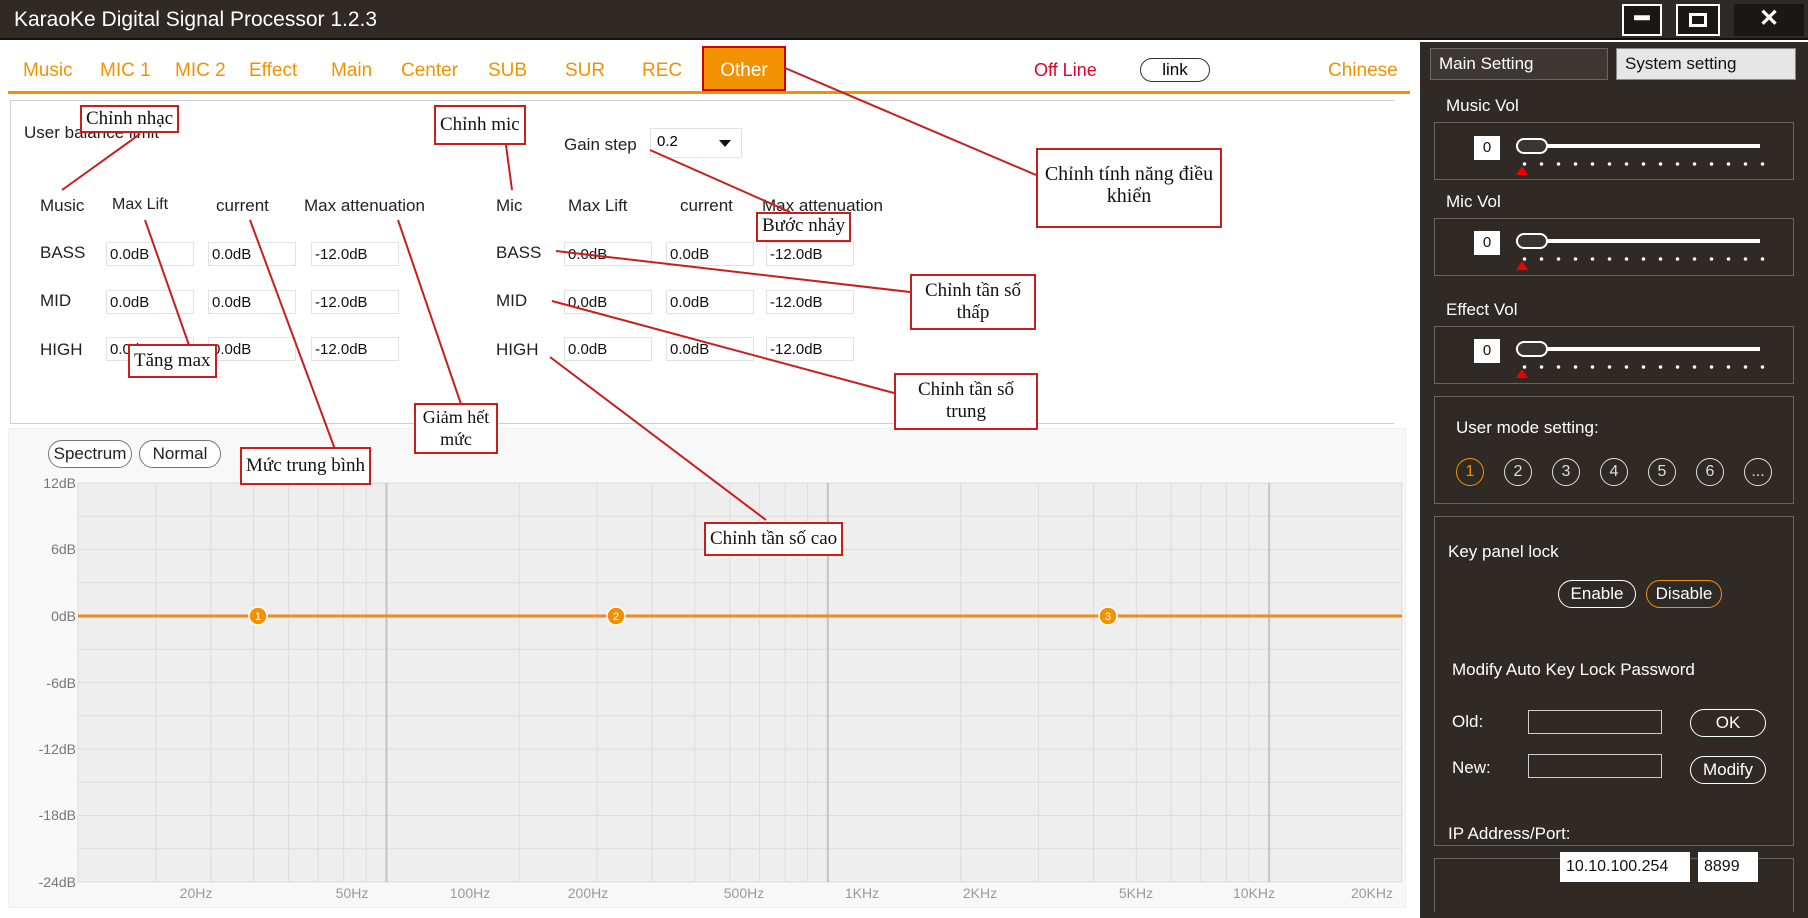 The height and width of the screenshot is (918, 1808). I want to click on music-vol-value: 0, so click(1487, 148).